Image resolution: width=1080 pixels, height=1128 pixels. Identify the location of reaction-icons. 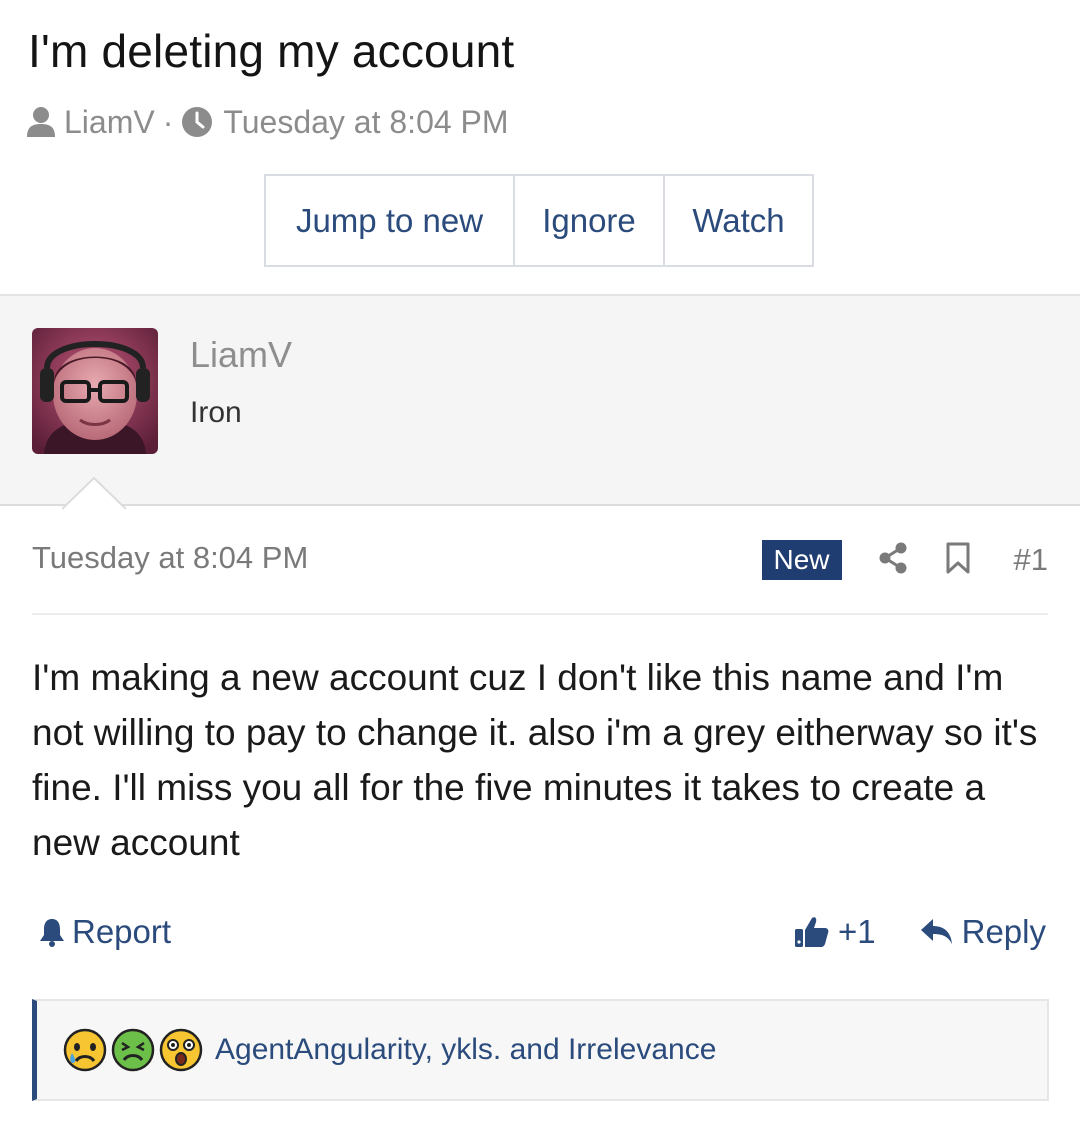
(135, 1050).